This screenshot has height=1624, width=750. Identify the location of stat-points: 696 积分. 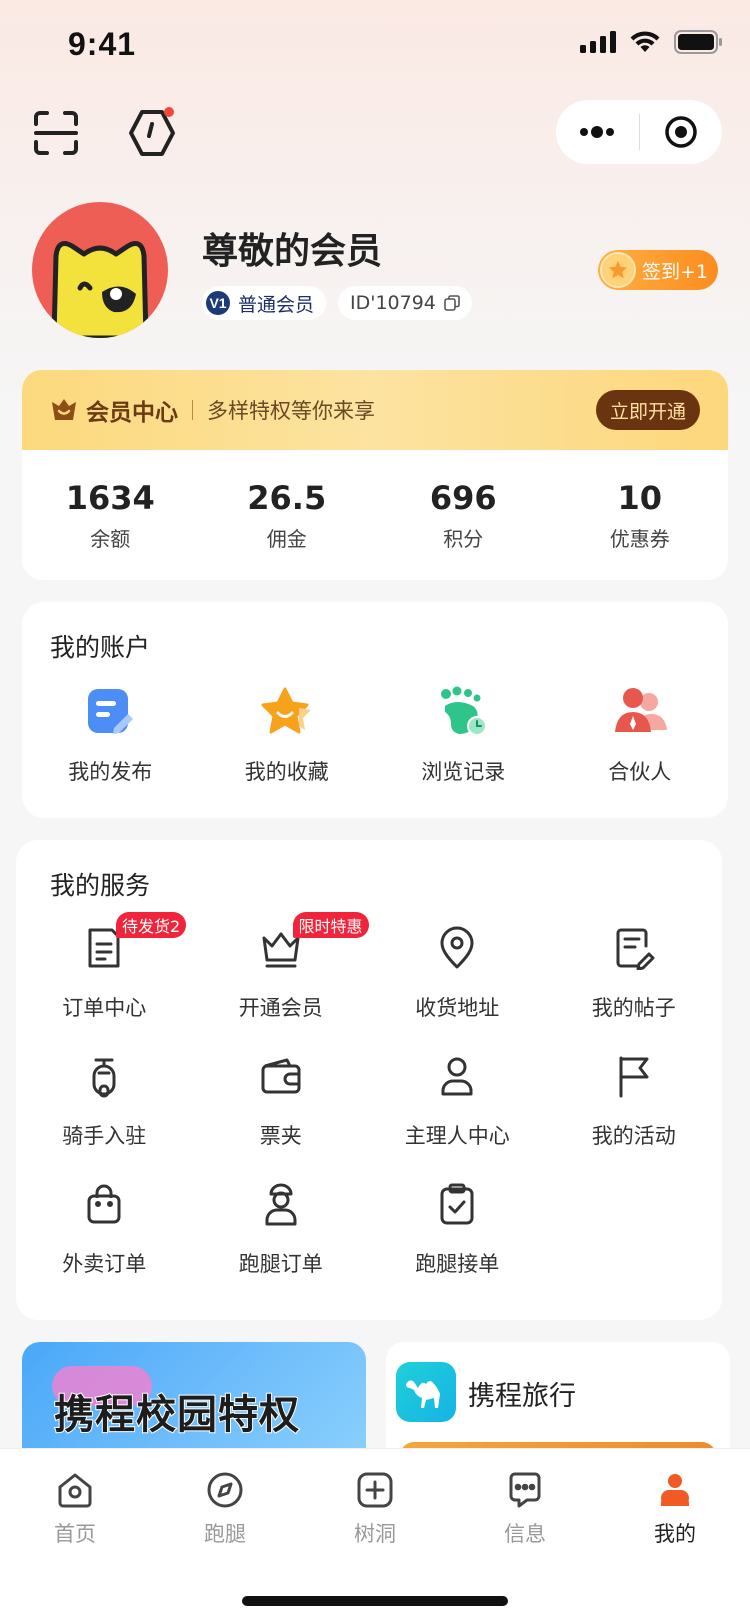
(463, 515).